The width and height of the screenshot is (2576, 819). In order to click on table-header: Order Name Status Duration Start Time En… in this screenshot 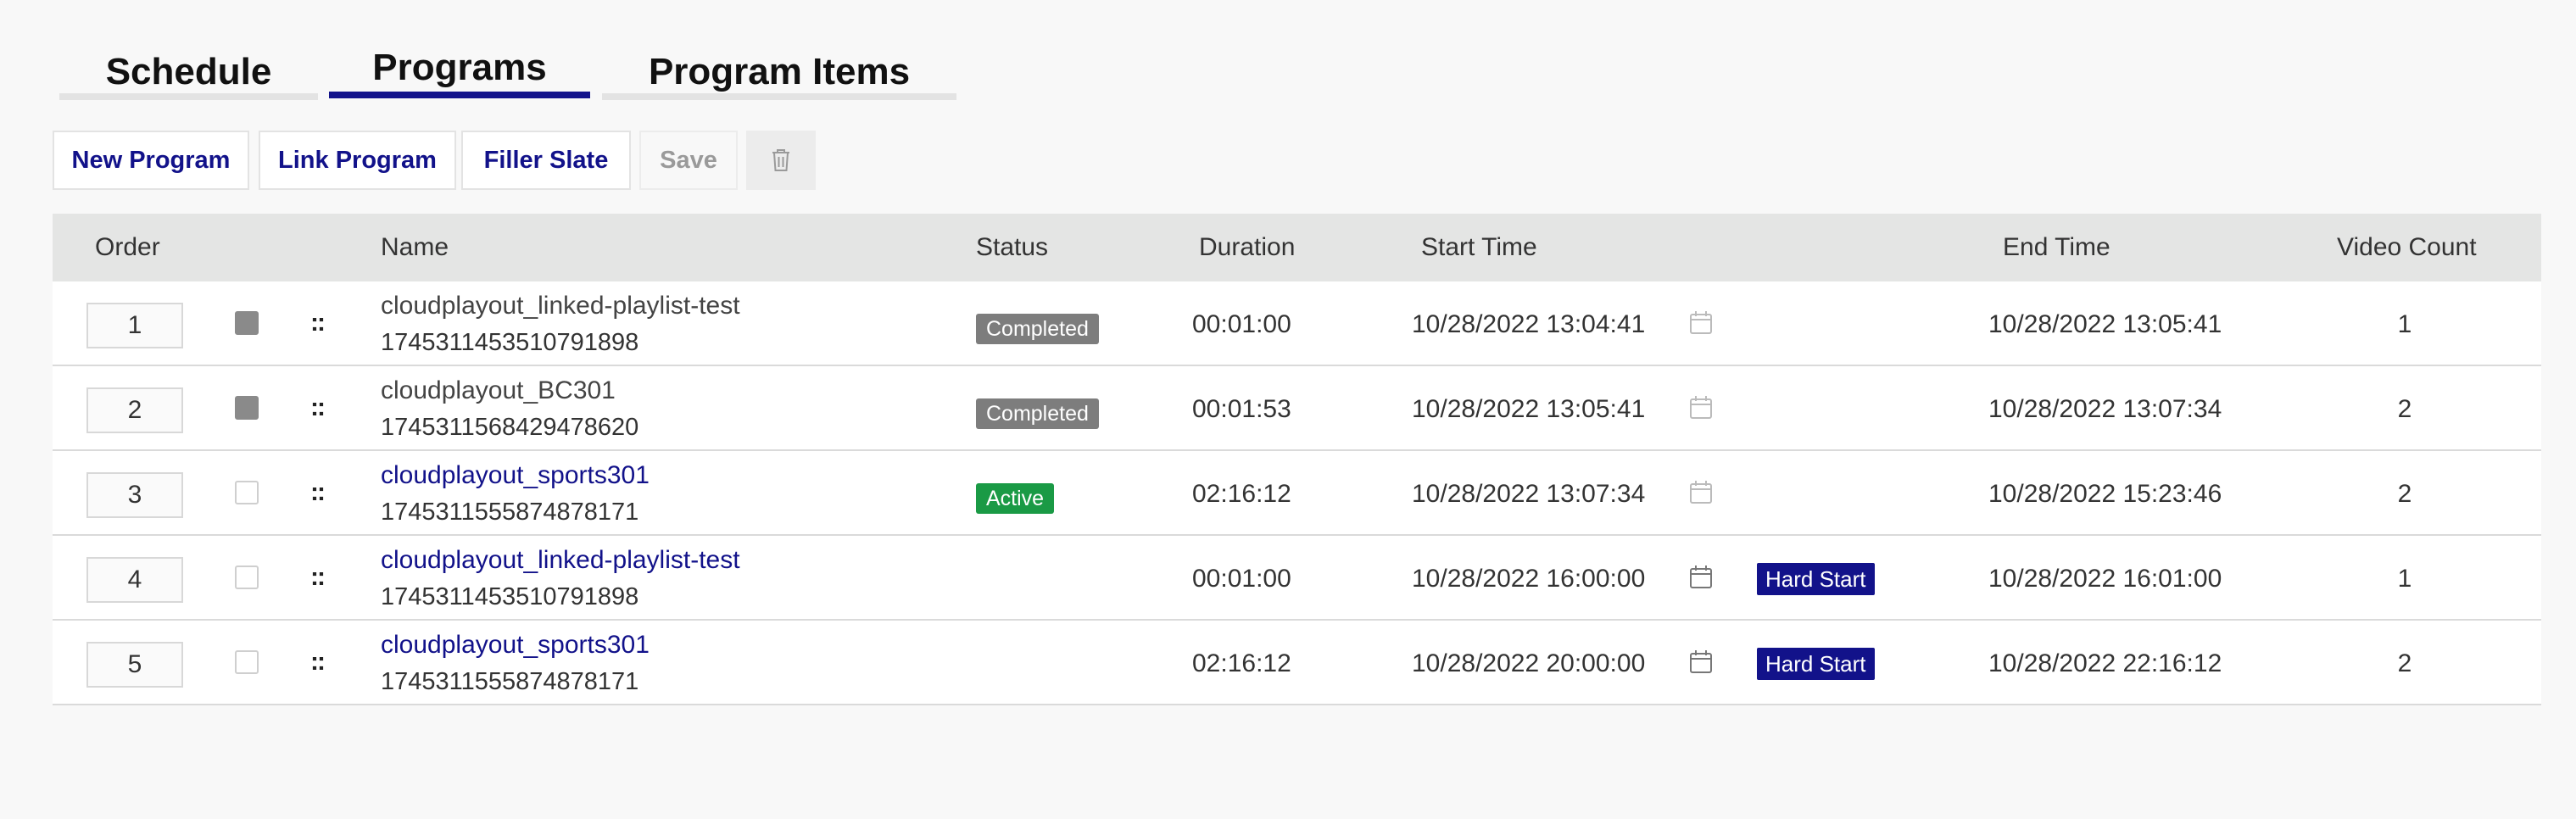, I will do `click(1297, 247)`.